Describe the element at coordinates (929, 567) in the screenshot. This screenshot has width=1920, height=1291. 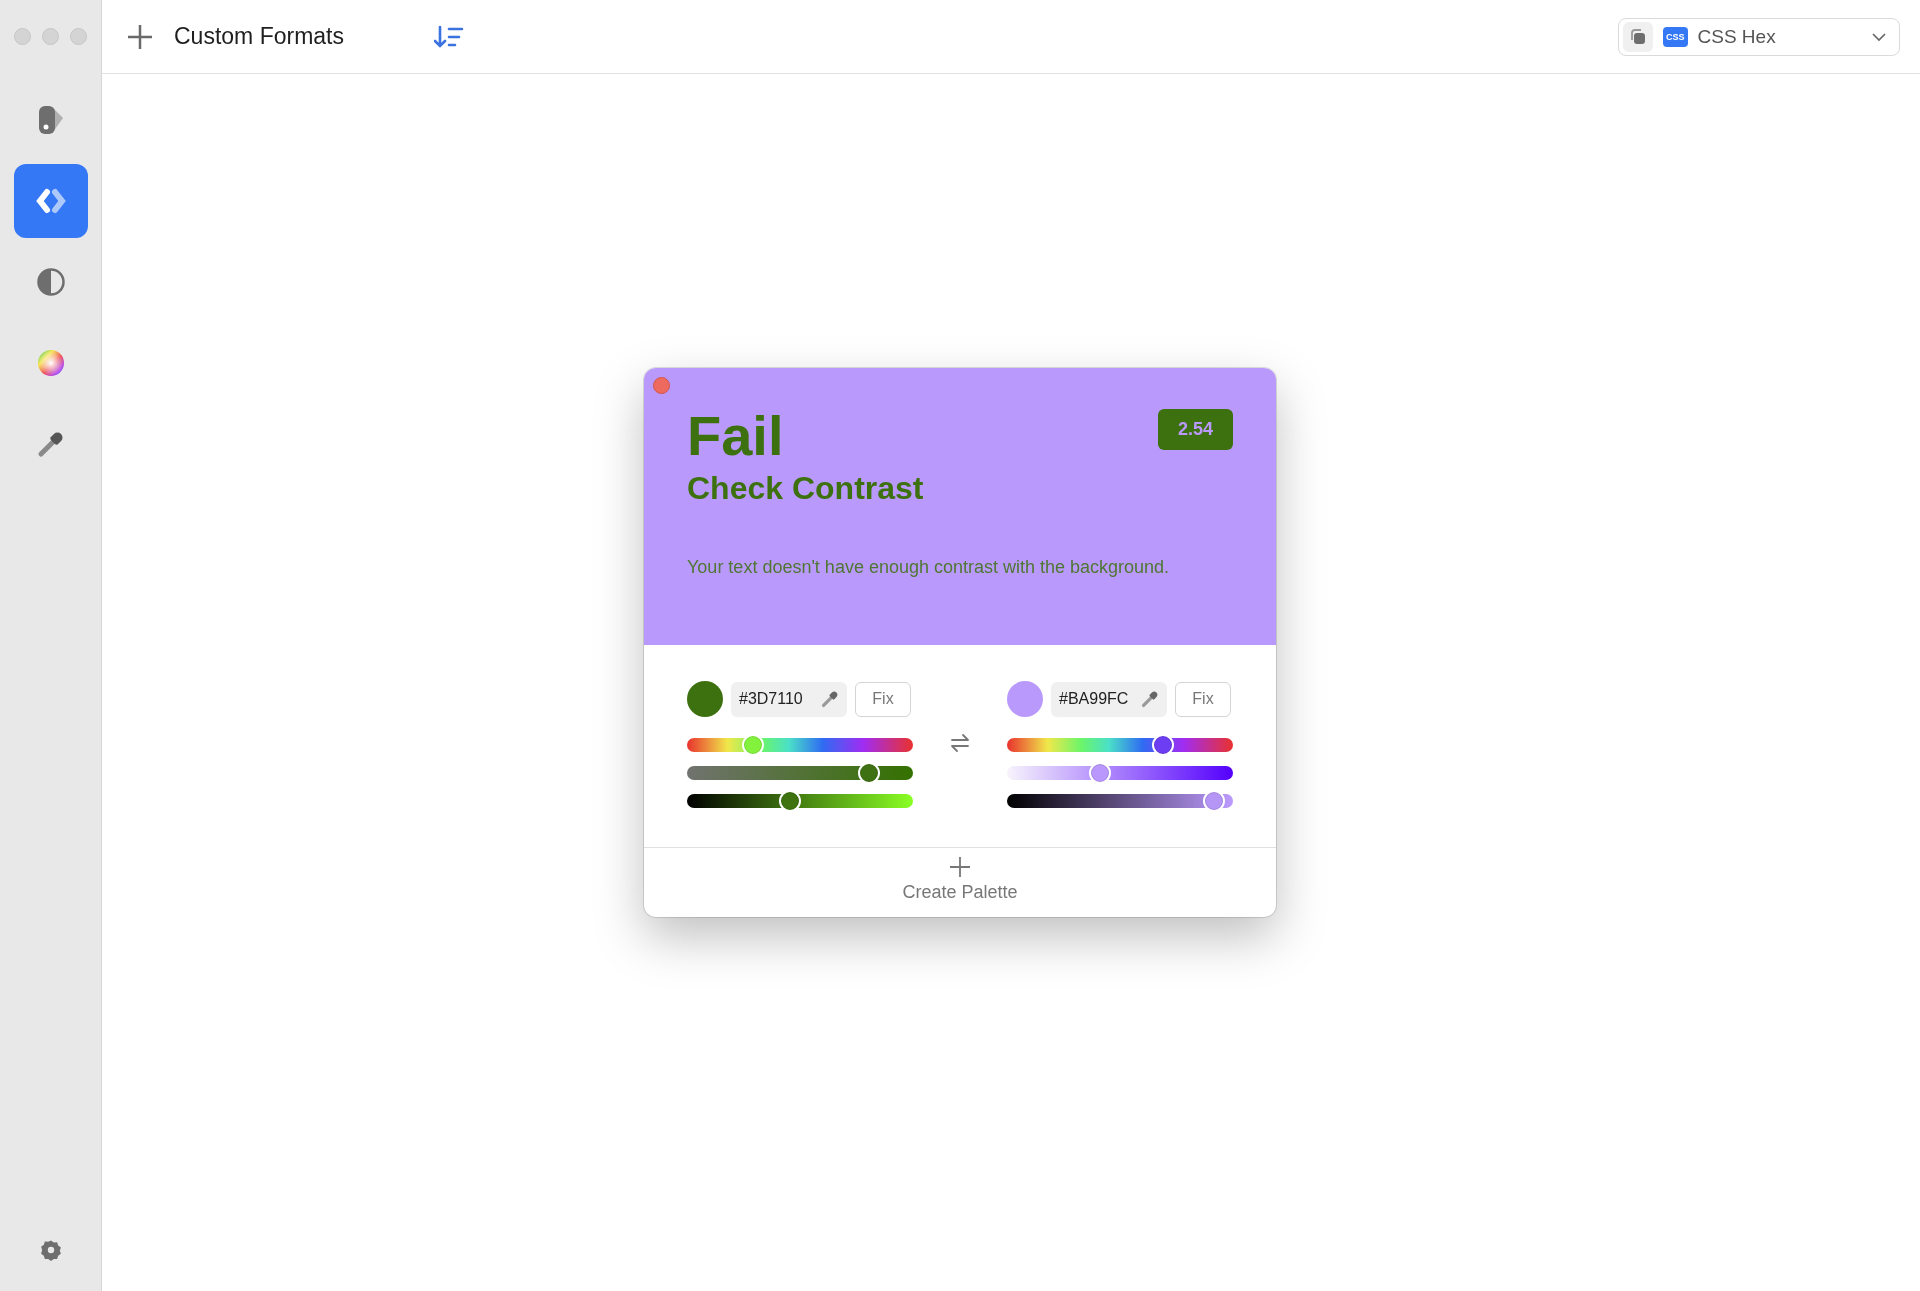
I see `result-message: Your text doesn't have enough contrast with the background.` at that location.